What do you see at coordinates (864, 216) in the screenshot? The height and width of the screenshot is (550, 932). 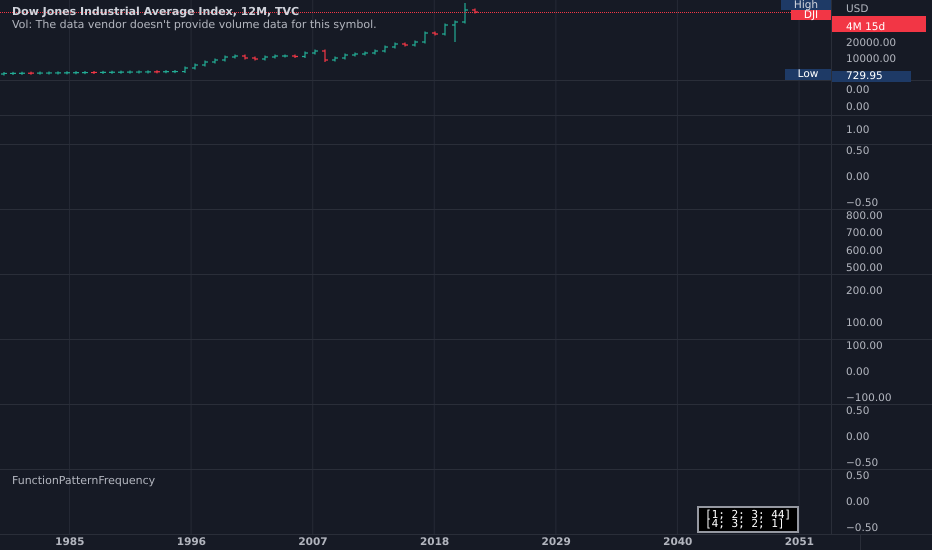 I see `axis-label: 800.00` at bounding box center [864, 216].